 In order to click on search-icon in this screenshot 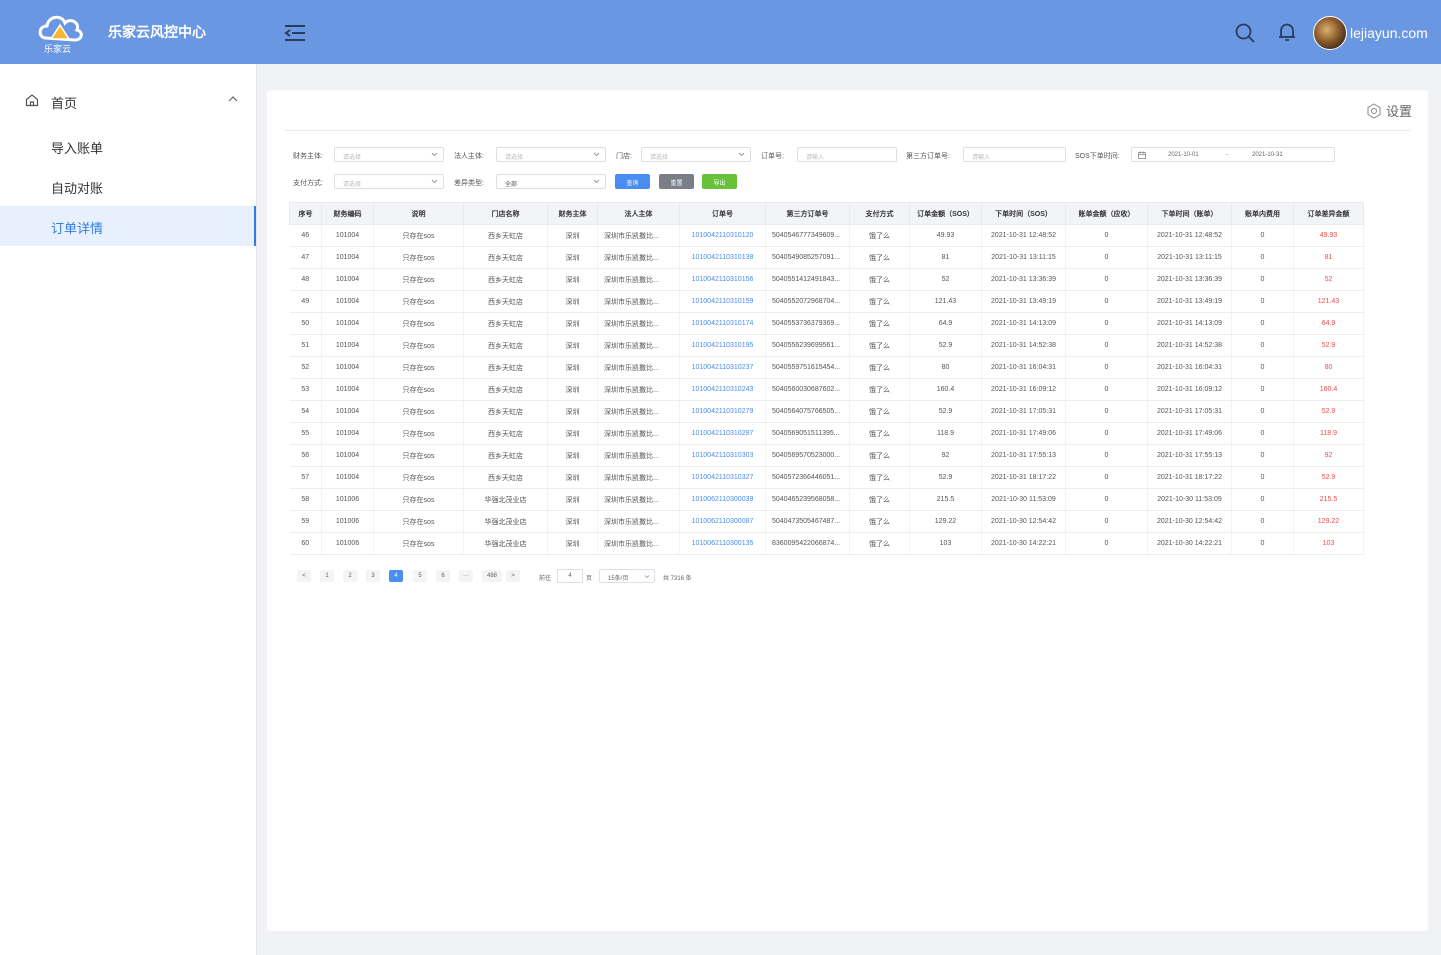, I will do `click(1245, 33)`.